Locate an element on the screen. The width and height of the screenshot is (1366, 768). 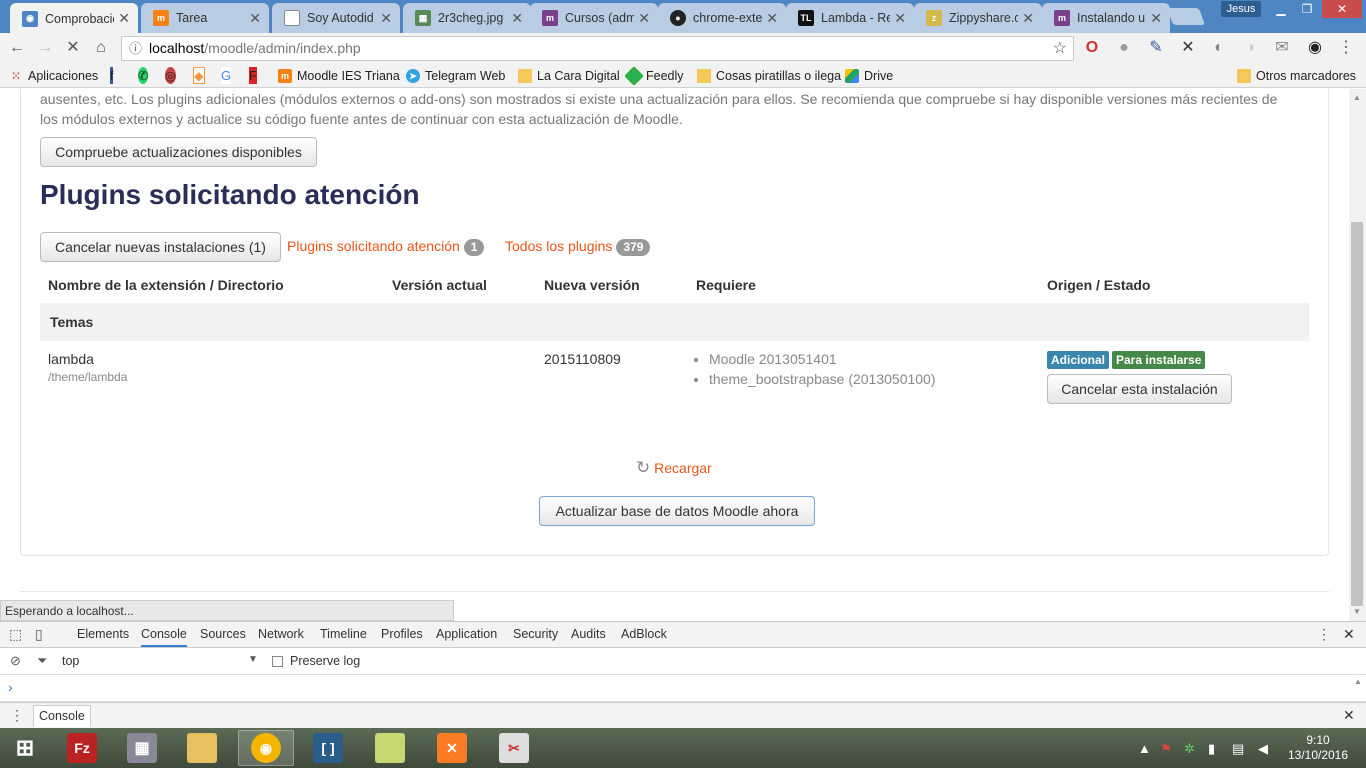
devtools-tab-console: Console is located at coordinates (164, 637).